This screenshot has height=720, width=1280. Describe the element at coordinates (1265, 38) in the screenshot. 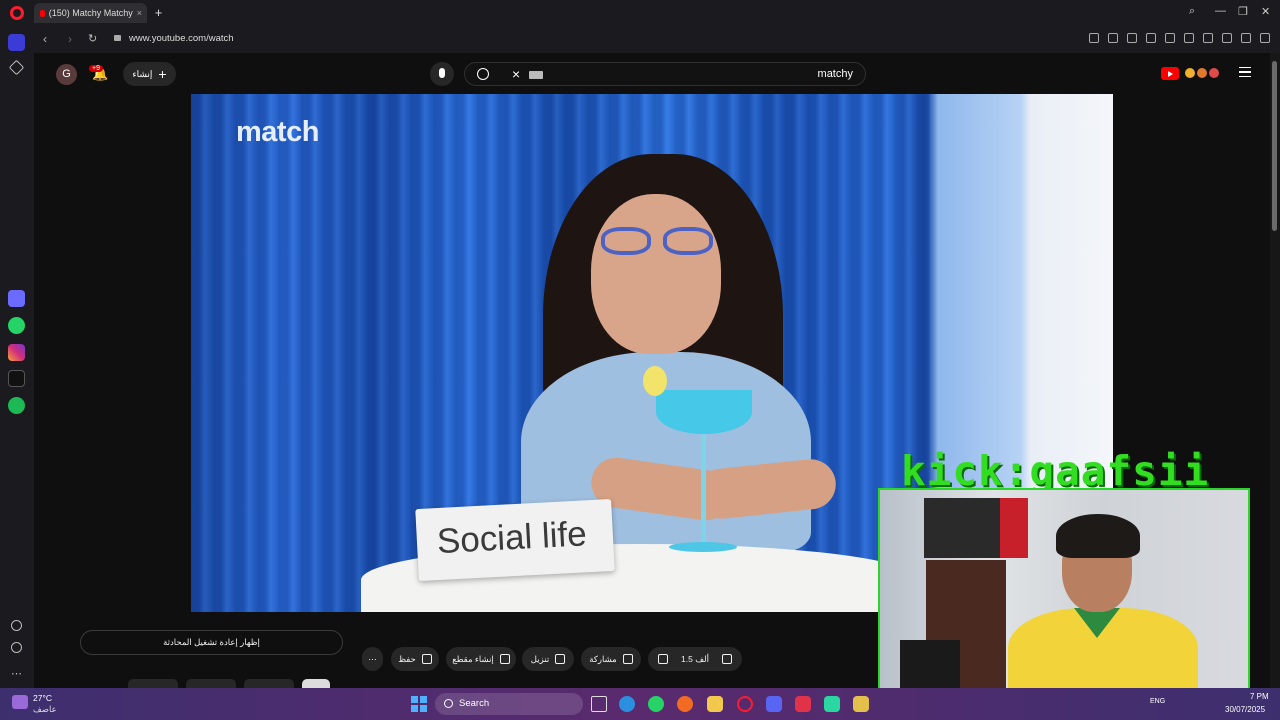

I see `cube-icon` at that location.